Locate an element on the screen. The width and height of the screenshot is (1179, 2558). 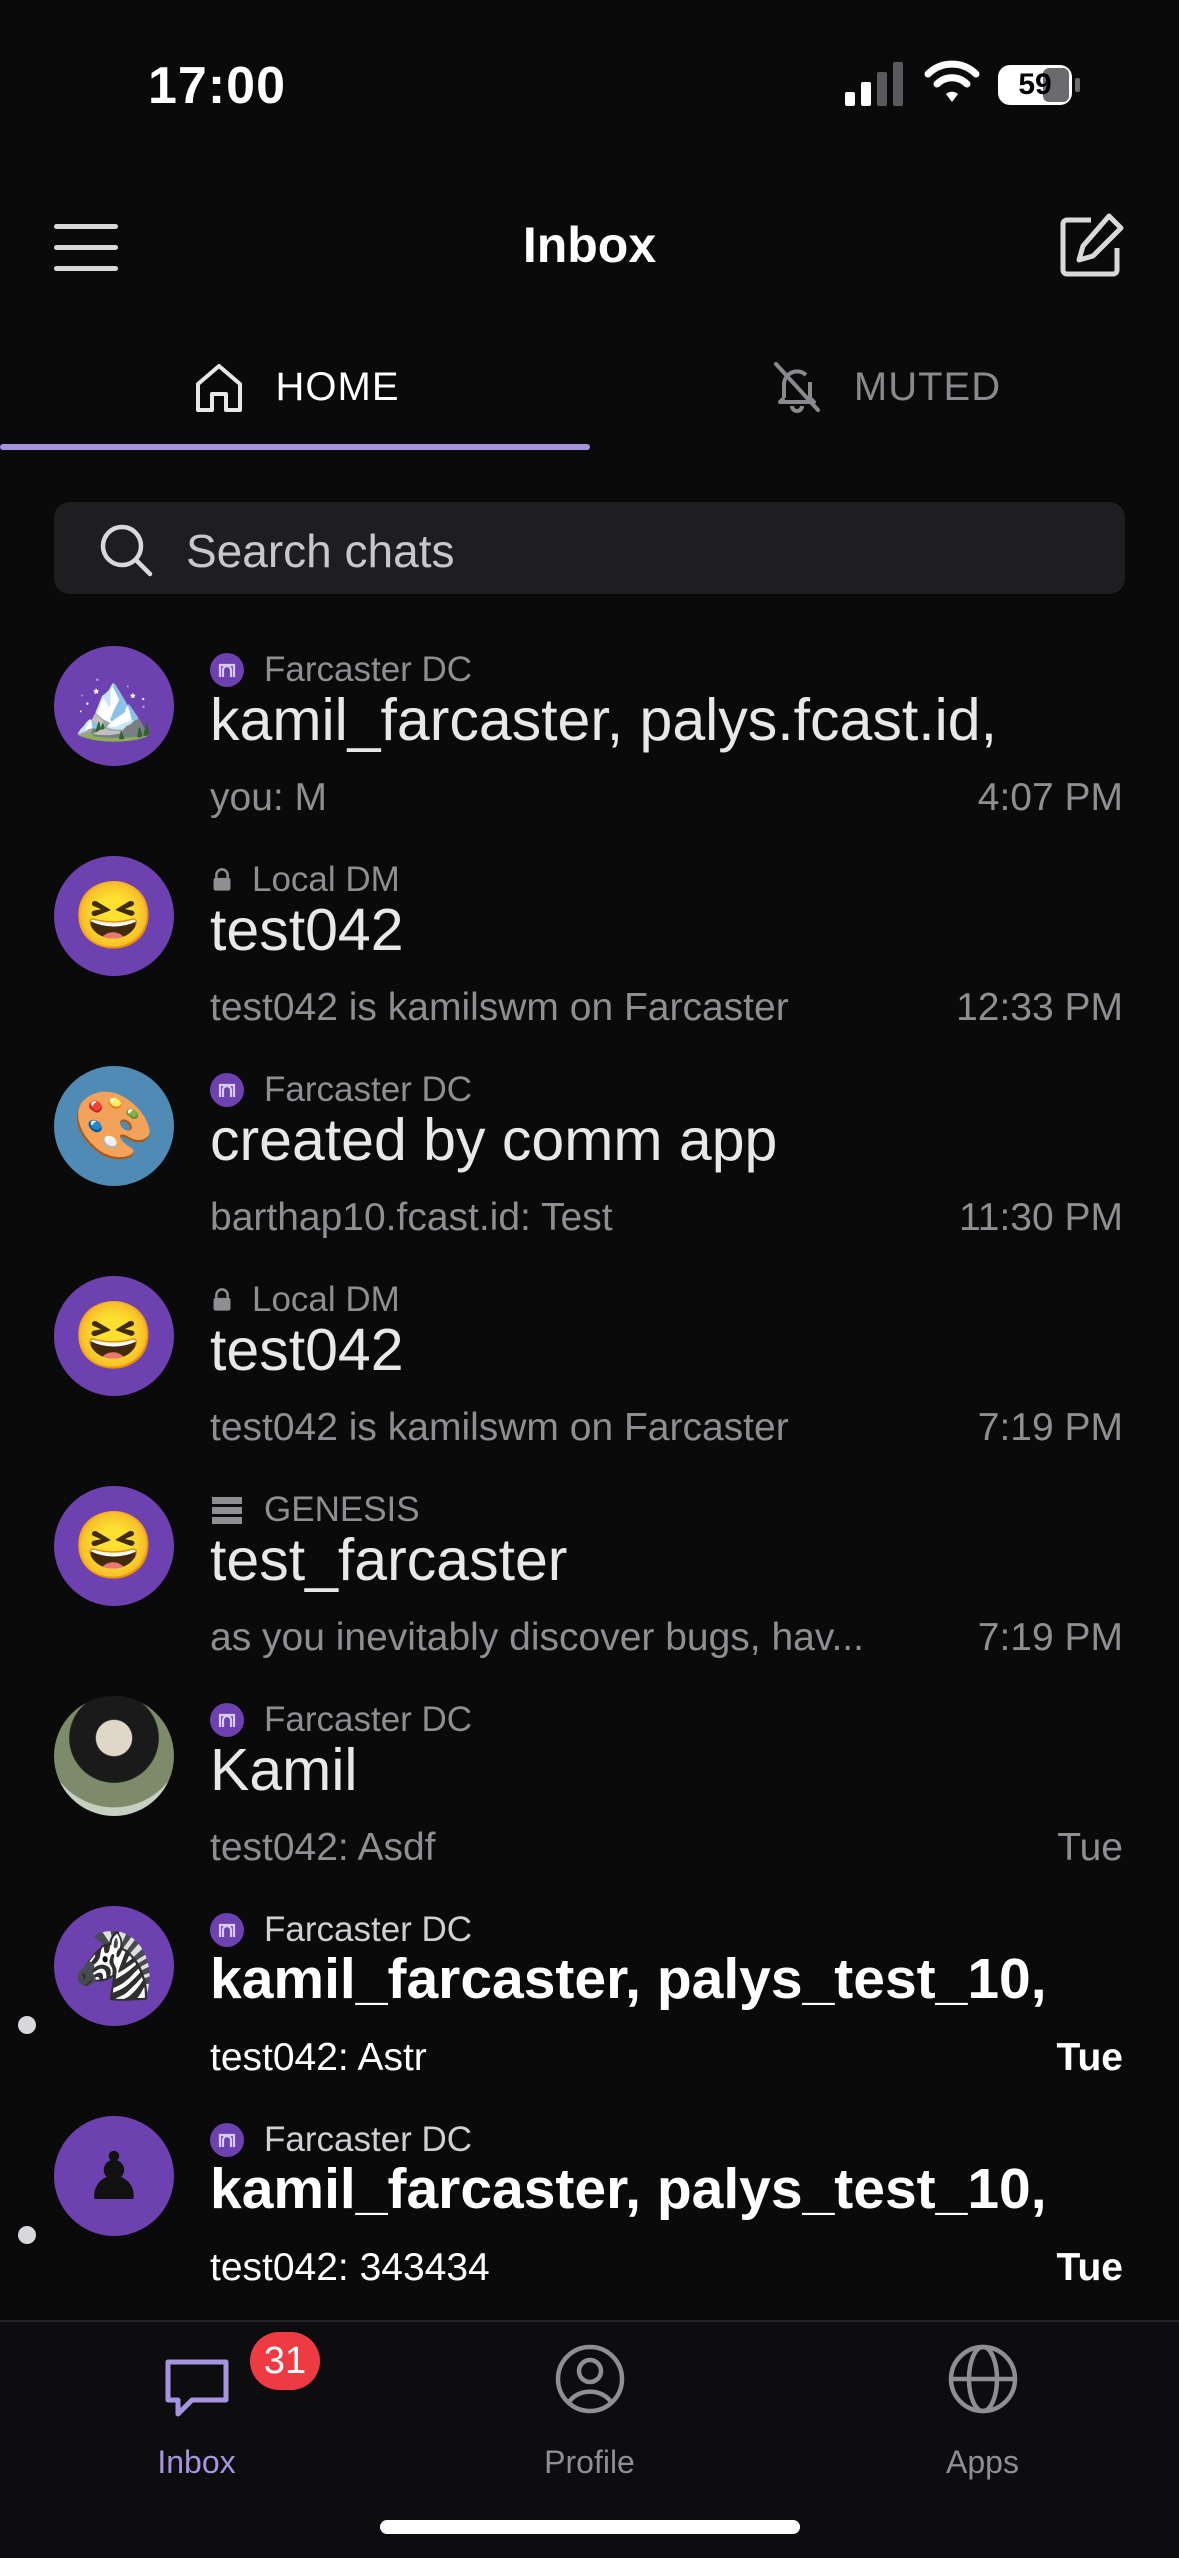
chat-time: 4:07 PM is located at coordinates (1050, 797).